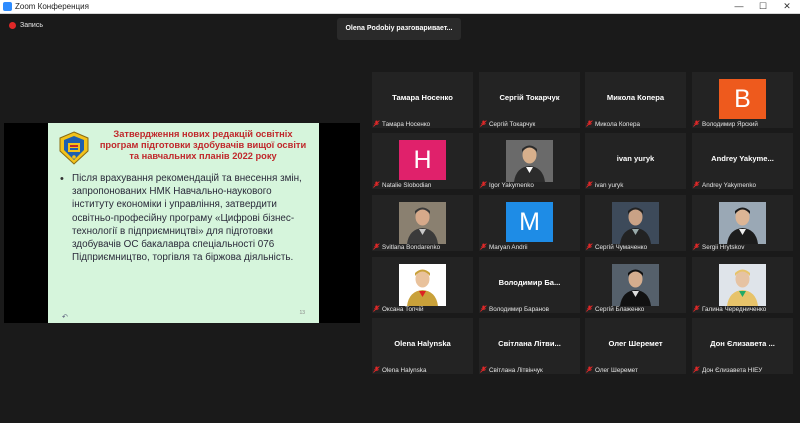  What do you see at coordinates (516, 370) in the screenshot?
I see `participant-label-text: Світлана Літвінчук` at bounding box center [516, 370].